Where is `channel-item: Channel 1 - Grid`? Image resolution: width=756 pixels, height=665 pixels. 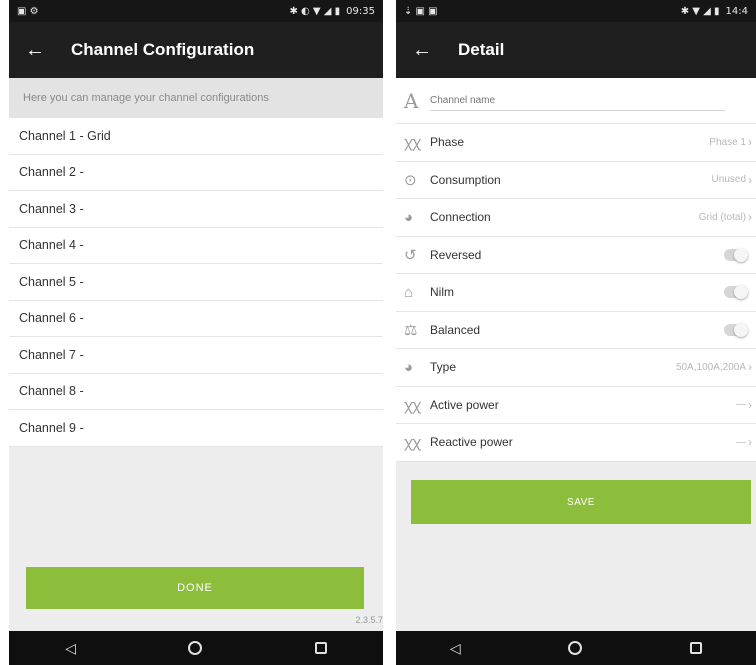
channel-item: Channel 1 - Grid is located at coordinates (196, 136).